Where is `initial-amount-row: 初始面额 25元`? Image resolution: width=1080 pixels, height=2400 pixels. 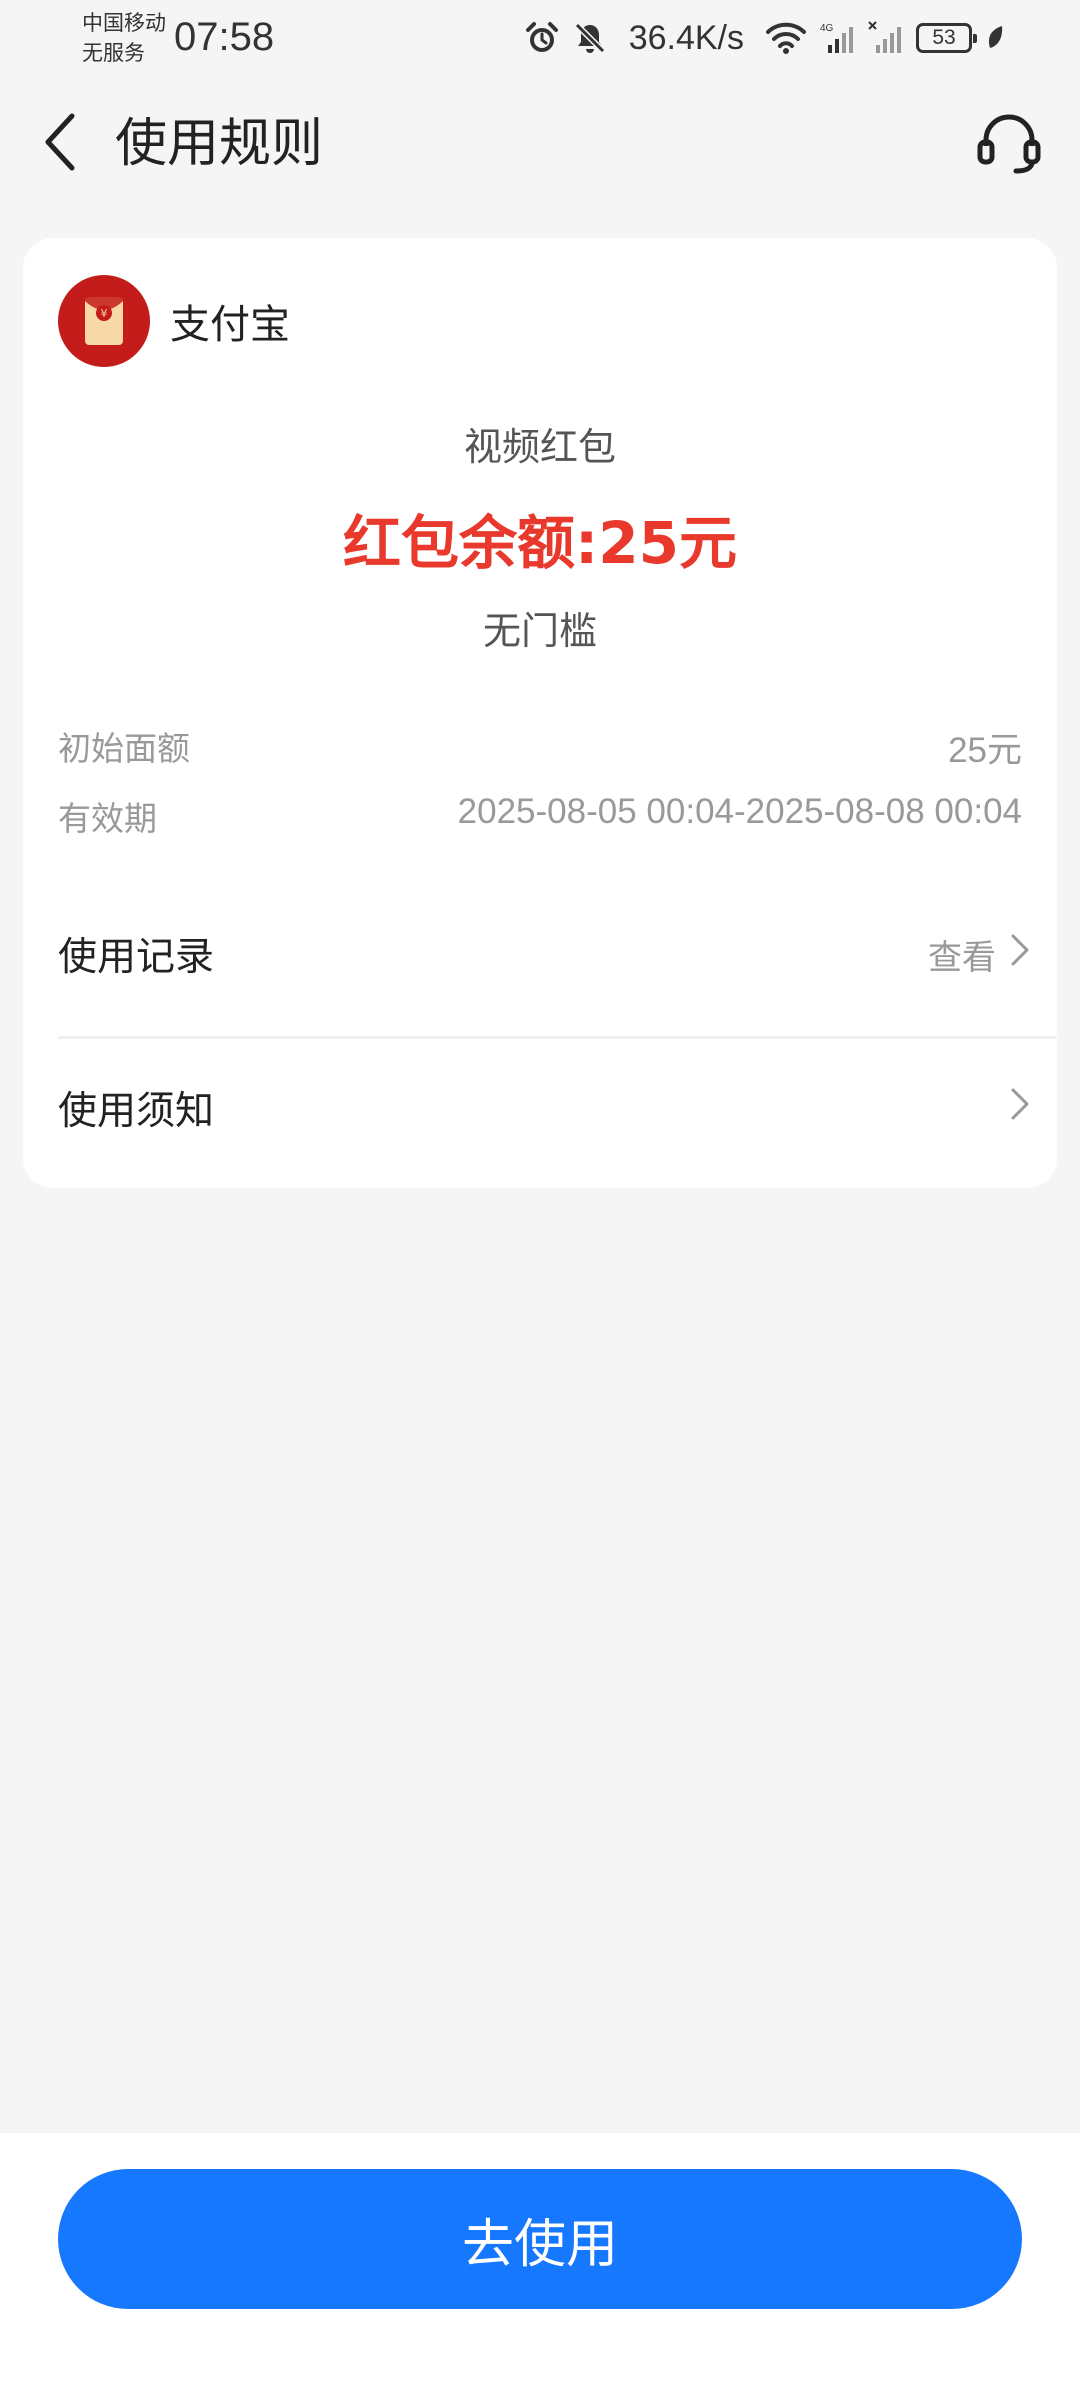 initial-amount-row: 初始面额 25元 is located at coordinates (540, 747).